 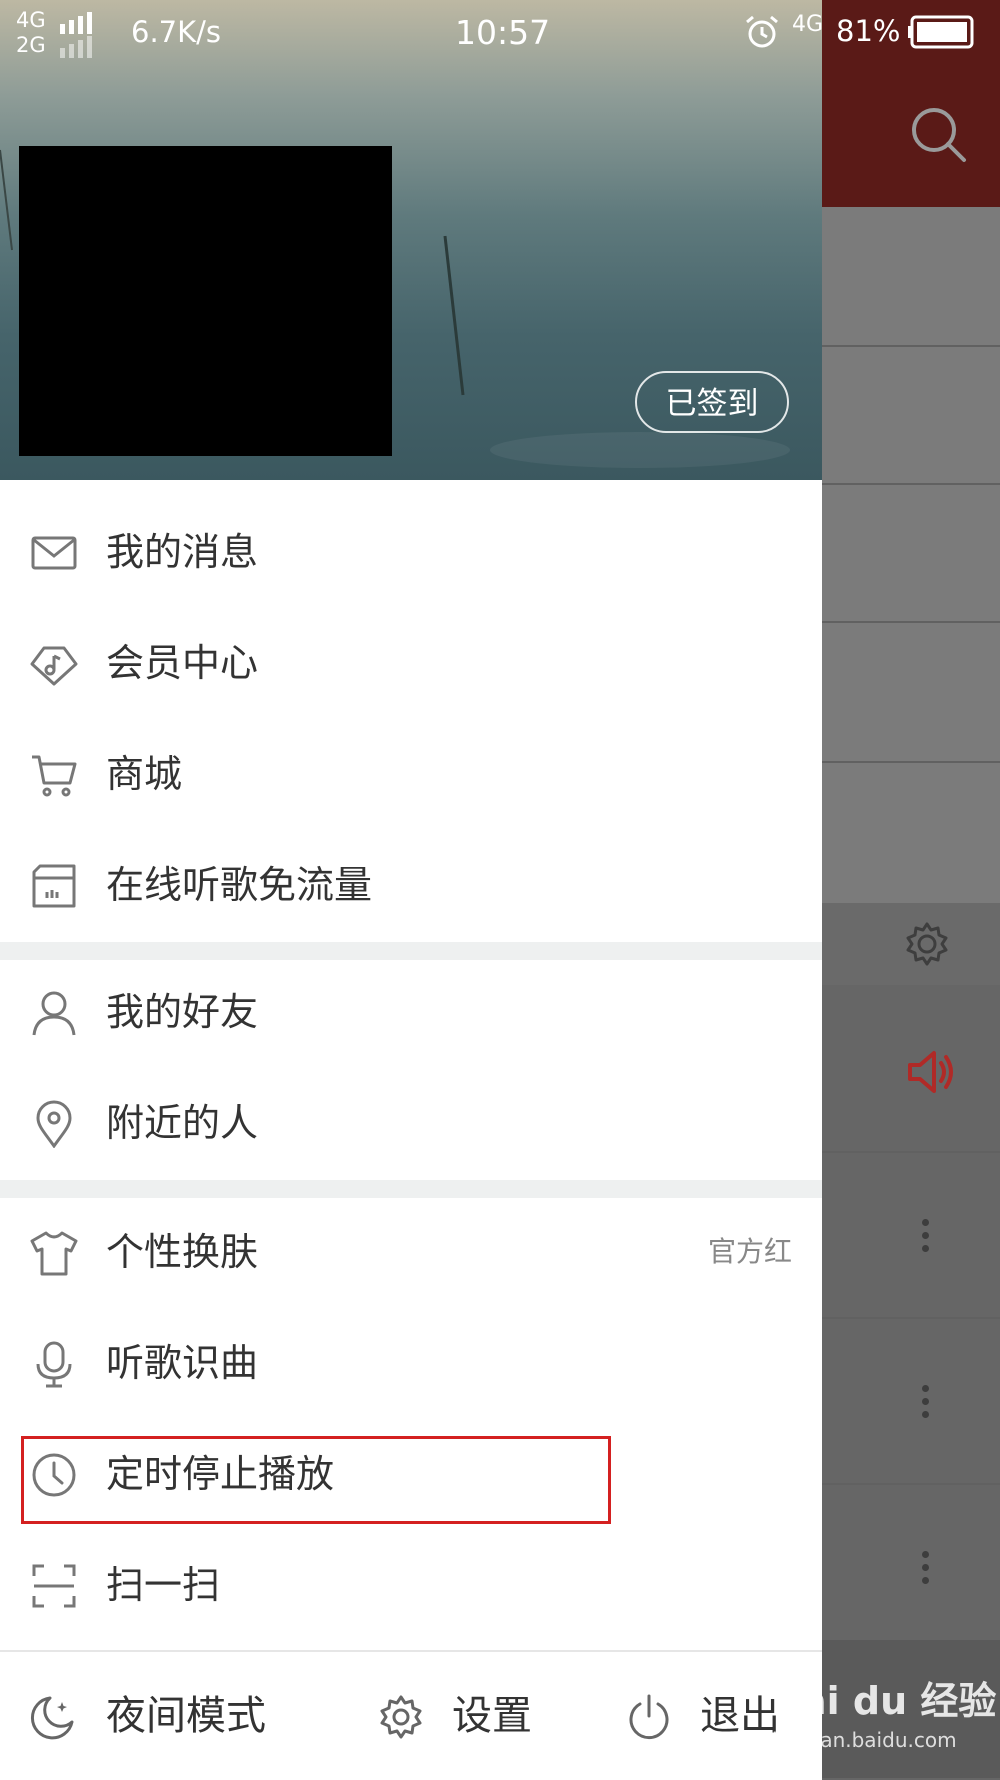 I want to click on current-skin-value: 官方红, so click(x=749, y=1251).